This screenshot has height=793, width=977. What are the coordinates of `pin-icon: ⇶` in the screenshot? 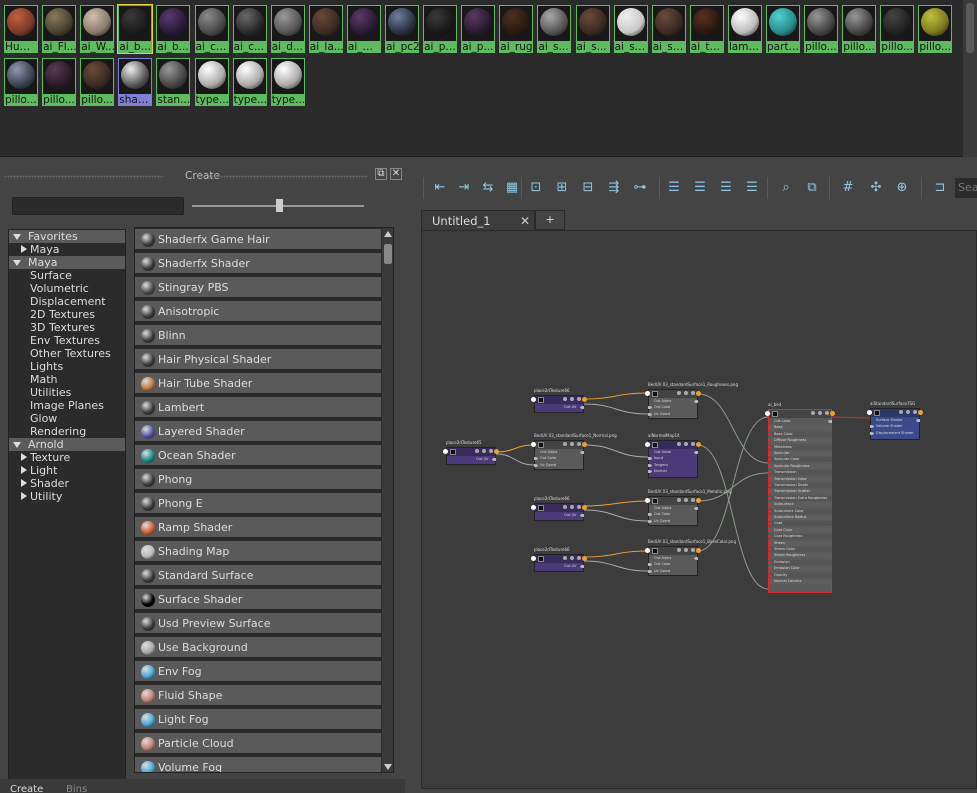 It's located at (614, 188).